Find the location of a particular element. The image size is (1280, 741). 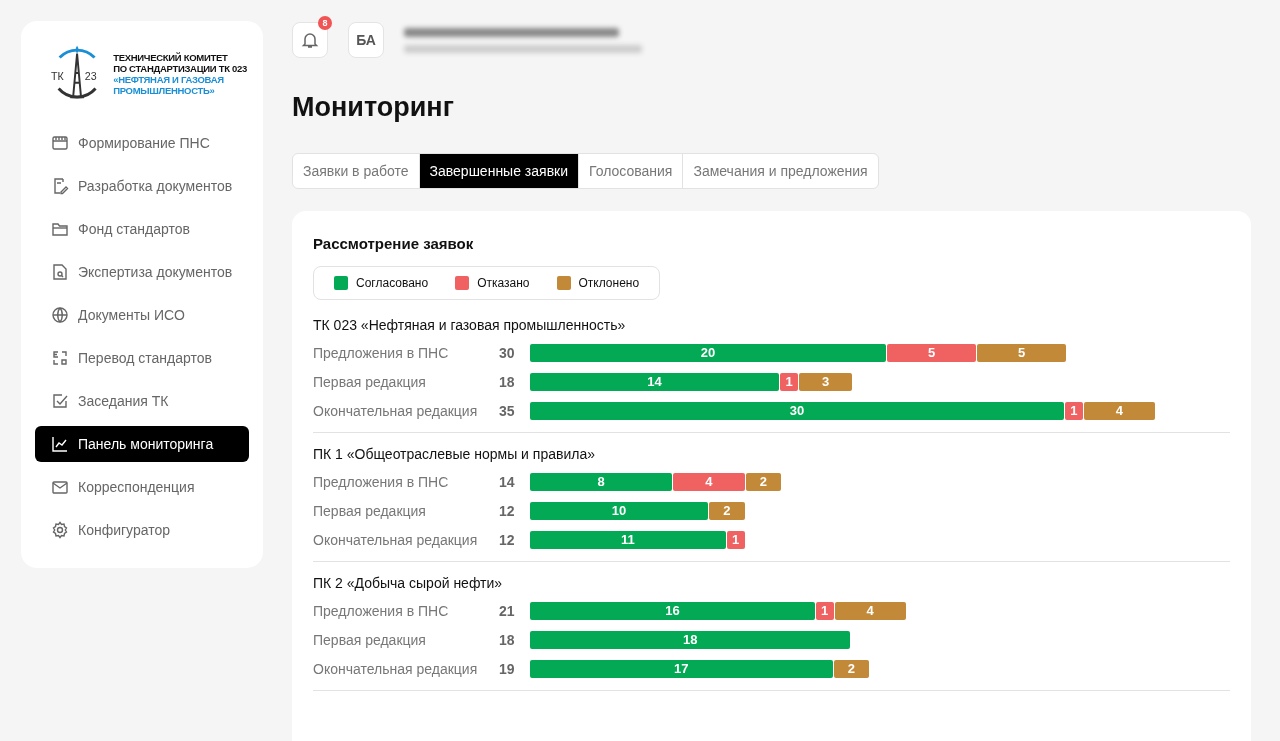

bar-segment: 16 is located at coordinates (672, 610).